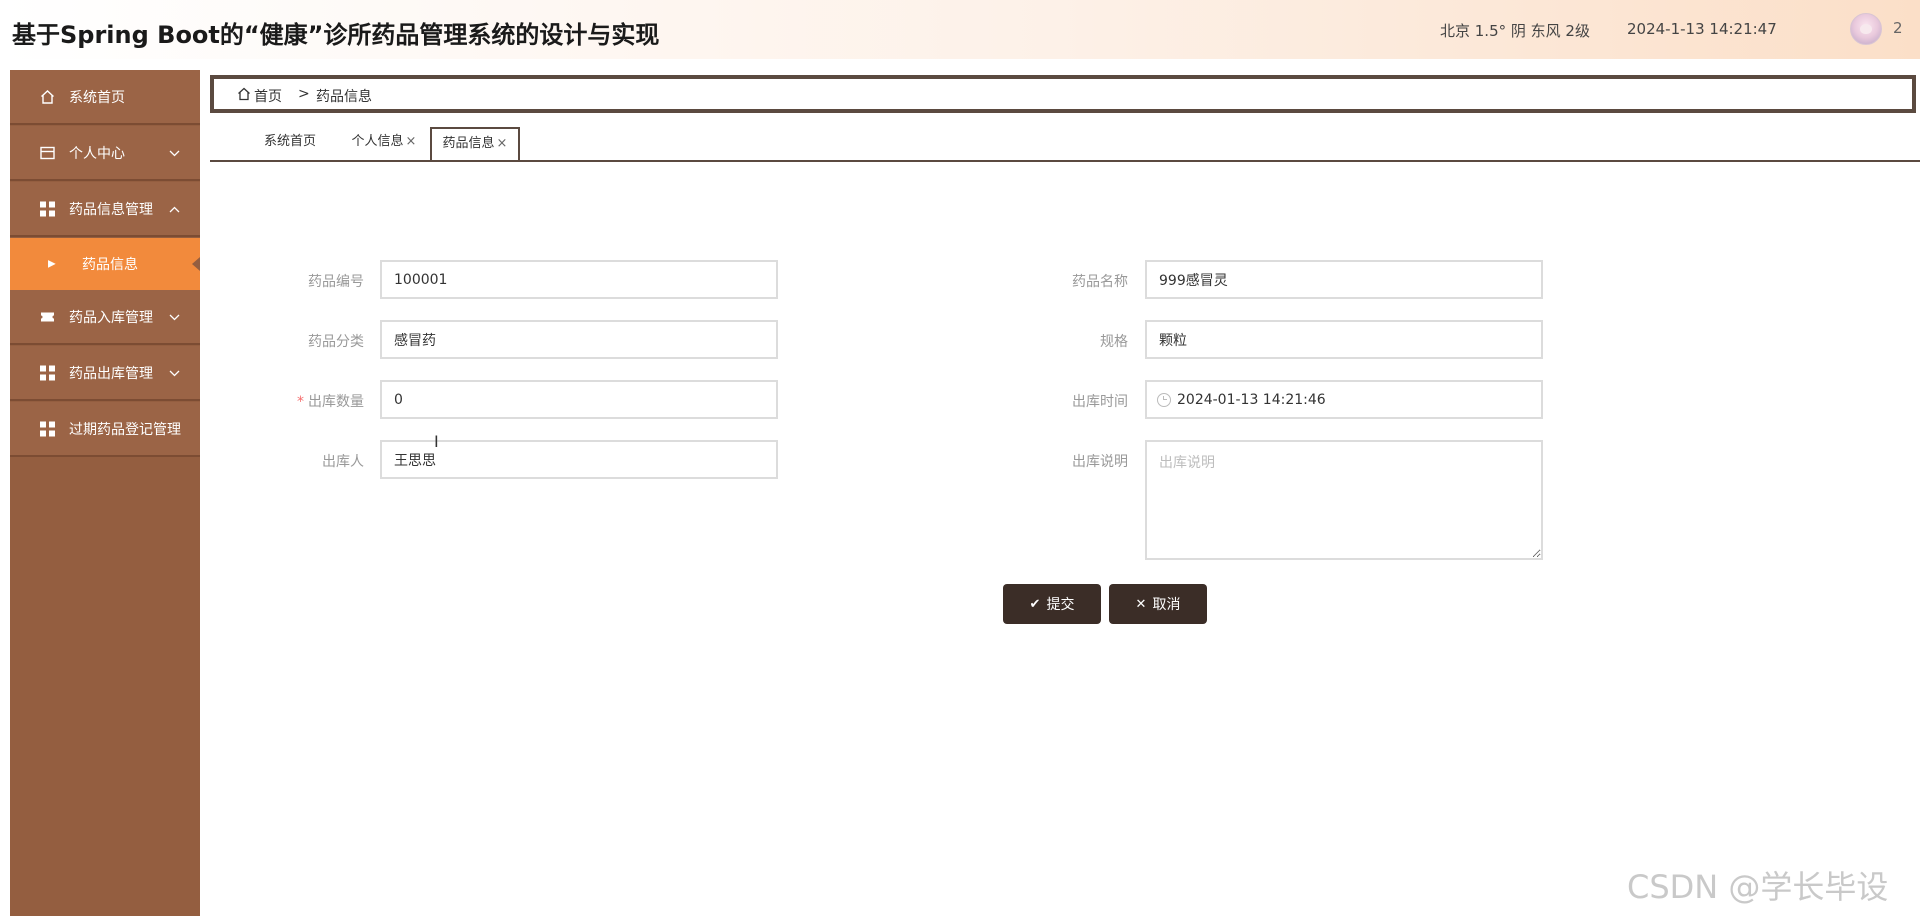 The height and width of the screenshot is (916, 1920). What do you see at coordinates (336, 282) in the screenshot?
I see `drug-code-label: 药品编号` at bounding box center [336, 282].